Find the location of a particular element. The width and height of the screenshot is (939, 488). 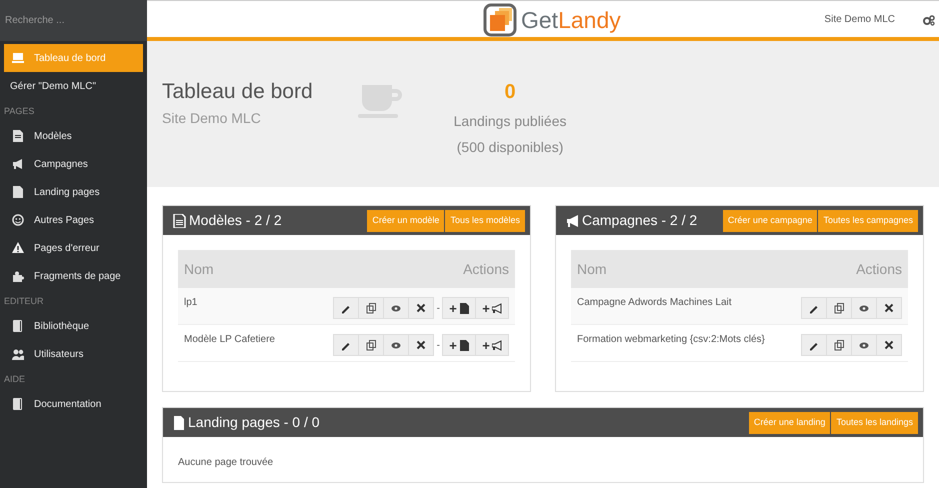

sidebar-item: Pages d'erreur is located at coordinates (73, 248).